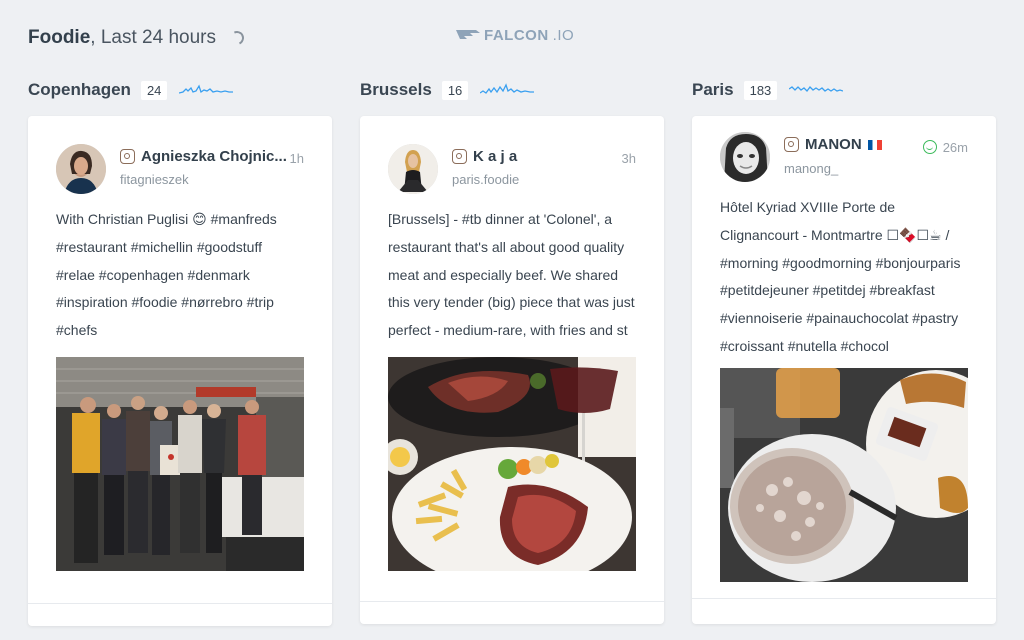 The height and width of the screenshot is (640, 1024). What do you see at coordinates (811, 168) in the screenshot?
I see `user-handle: manong_` at bounding box center [811, 168].